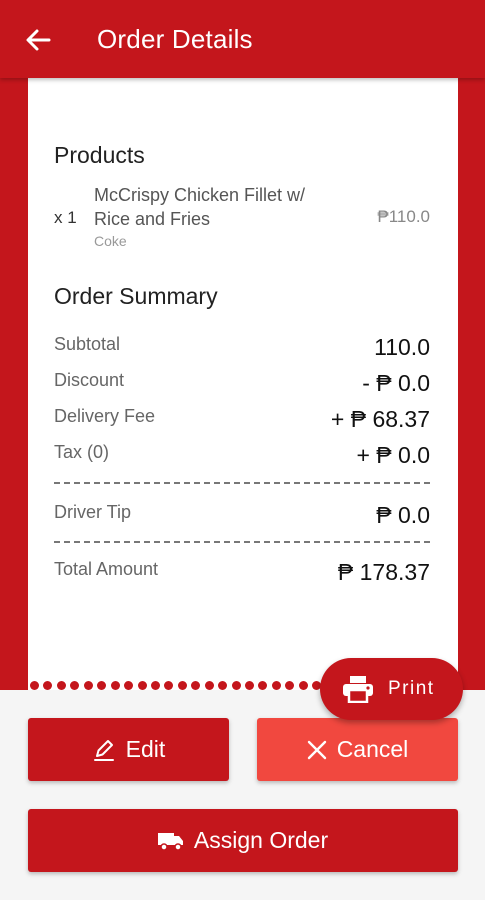 This screenshot has height=900, width=485. I want to click on total-amount-label: Total Amount, so click(106, 569).